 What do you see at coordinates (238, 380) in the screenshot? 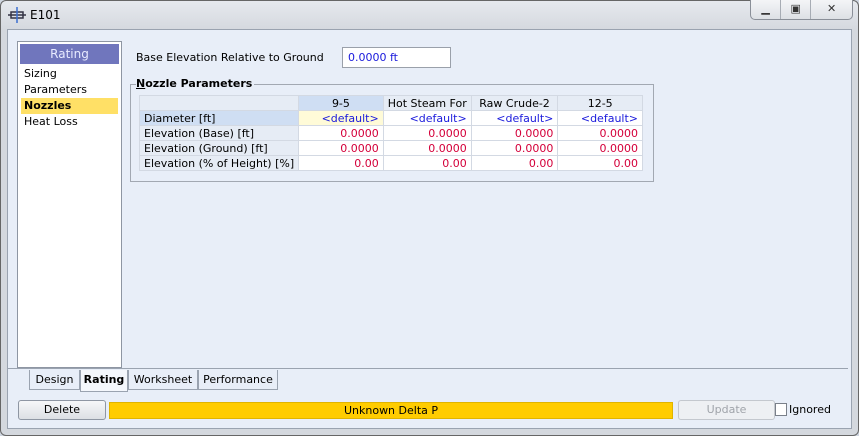
I see `tab-performance: Performance` at bounding box center [238, 380].